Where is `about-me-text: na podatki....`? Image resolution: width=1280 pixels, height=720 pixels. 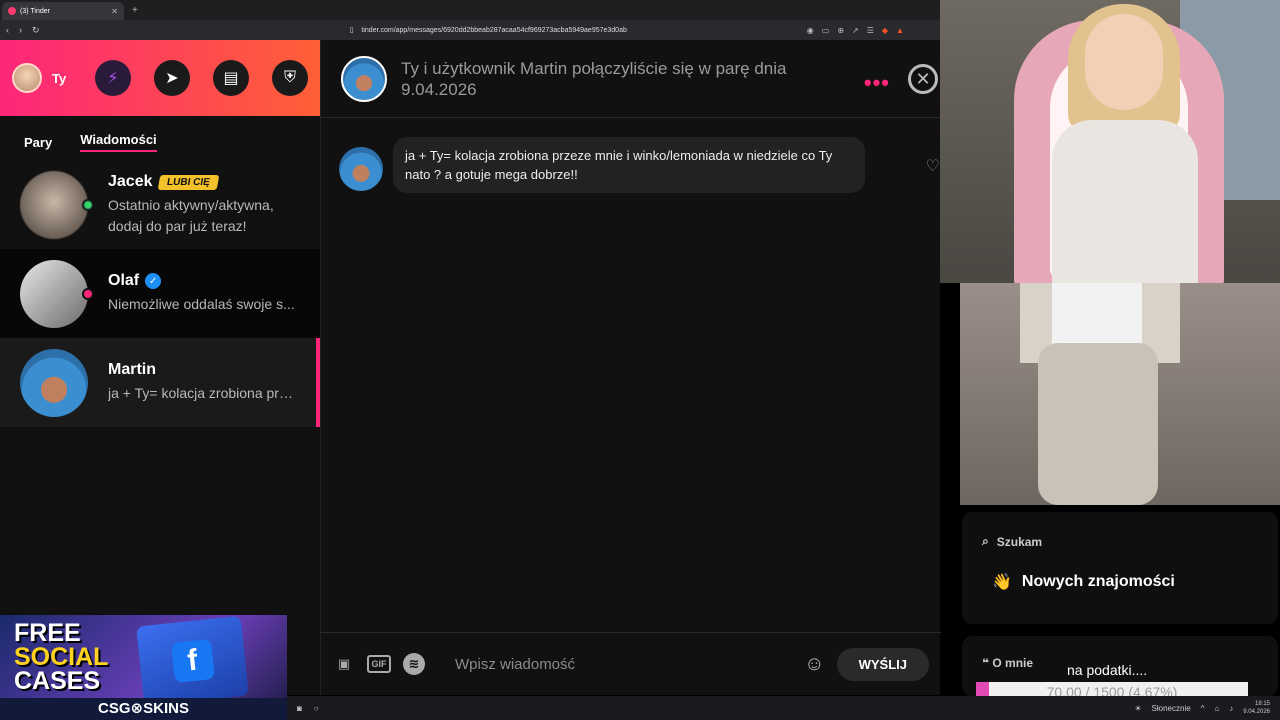
about-me-text: na podatki.... is located at coordinates (1107, 670).